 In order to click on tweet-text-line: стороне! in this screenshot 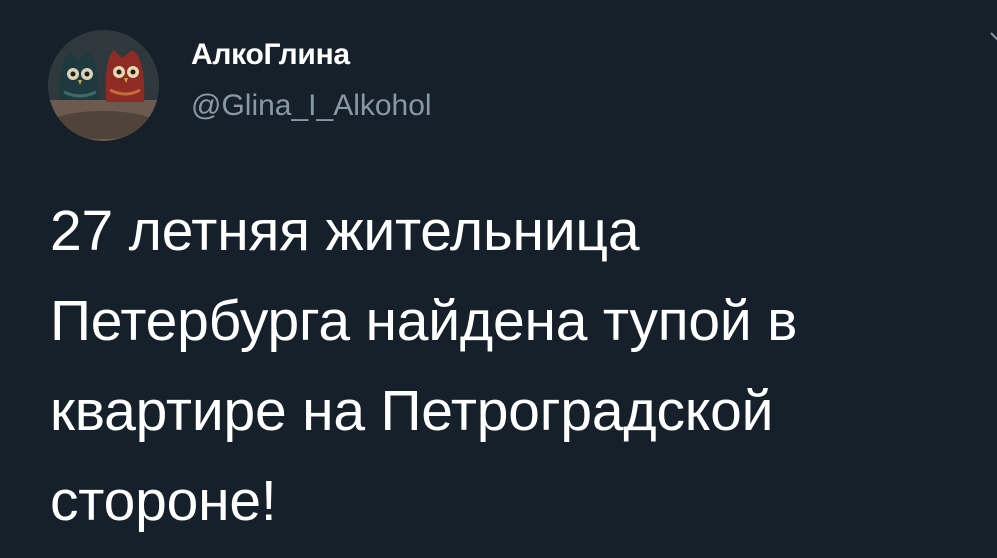, I will do `click(163, 501)`.